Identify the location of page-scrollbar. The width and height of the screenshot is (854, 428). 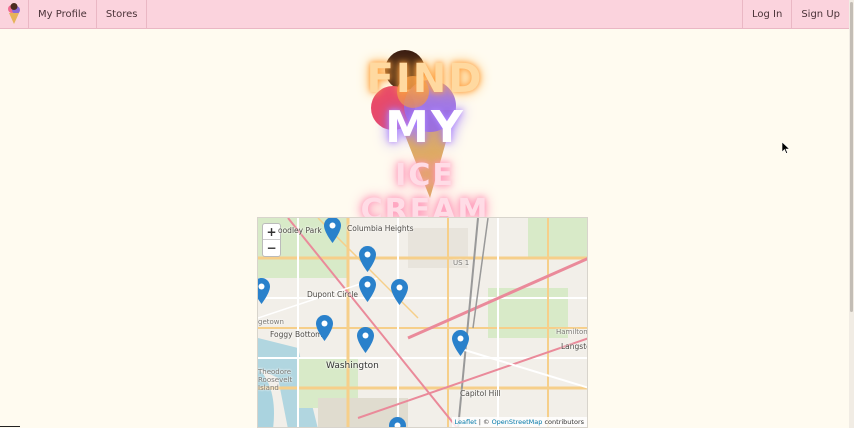
(851, 214).